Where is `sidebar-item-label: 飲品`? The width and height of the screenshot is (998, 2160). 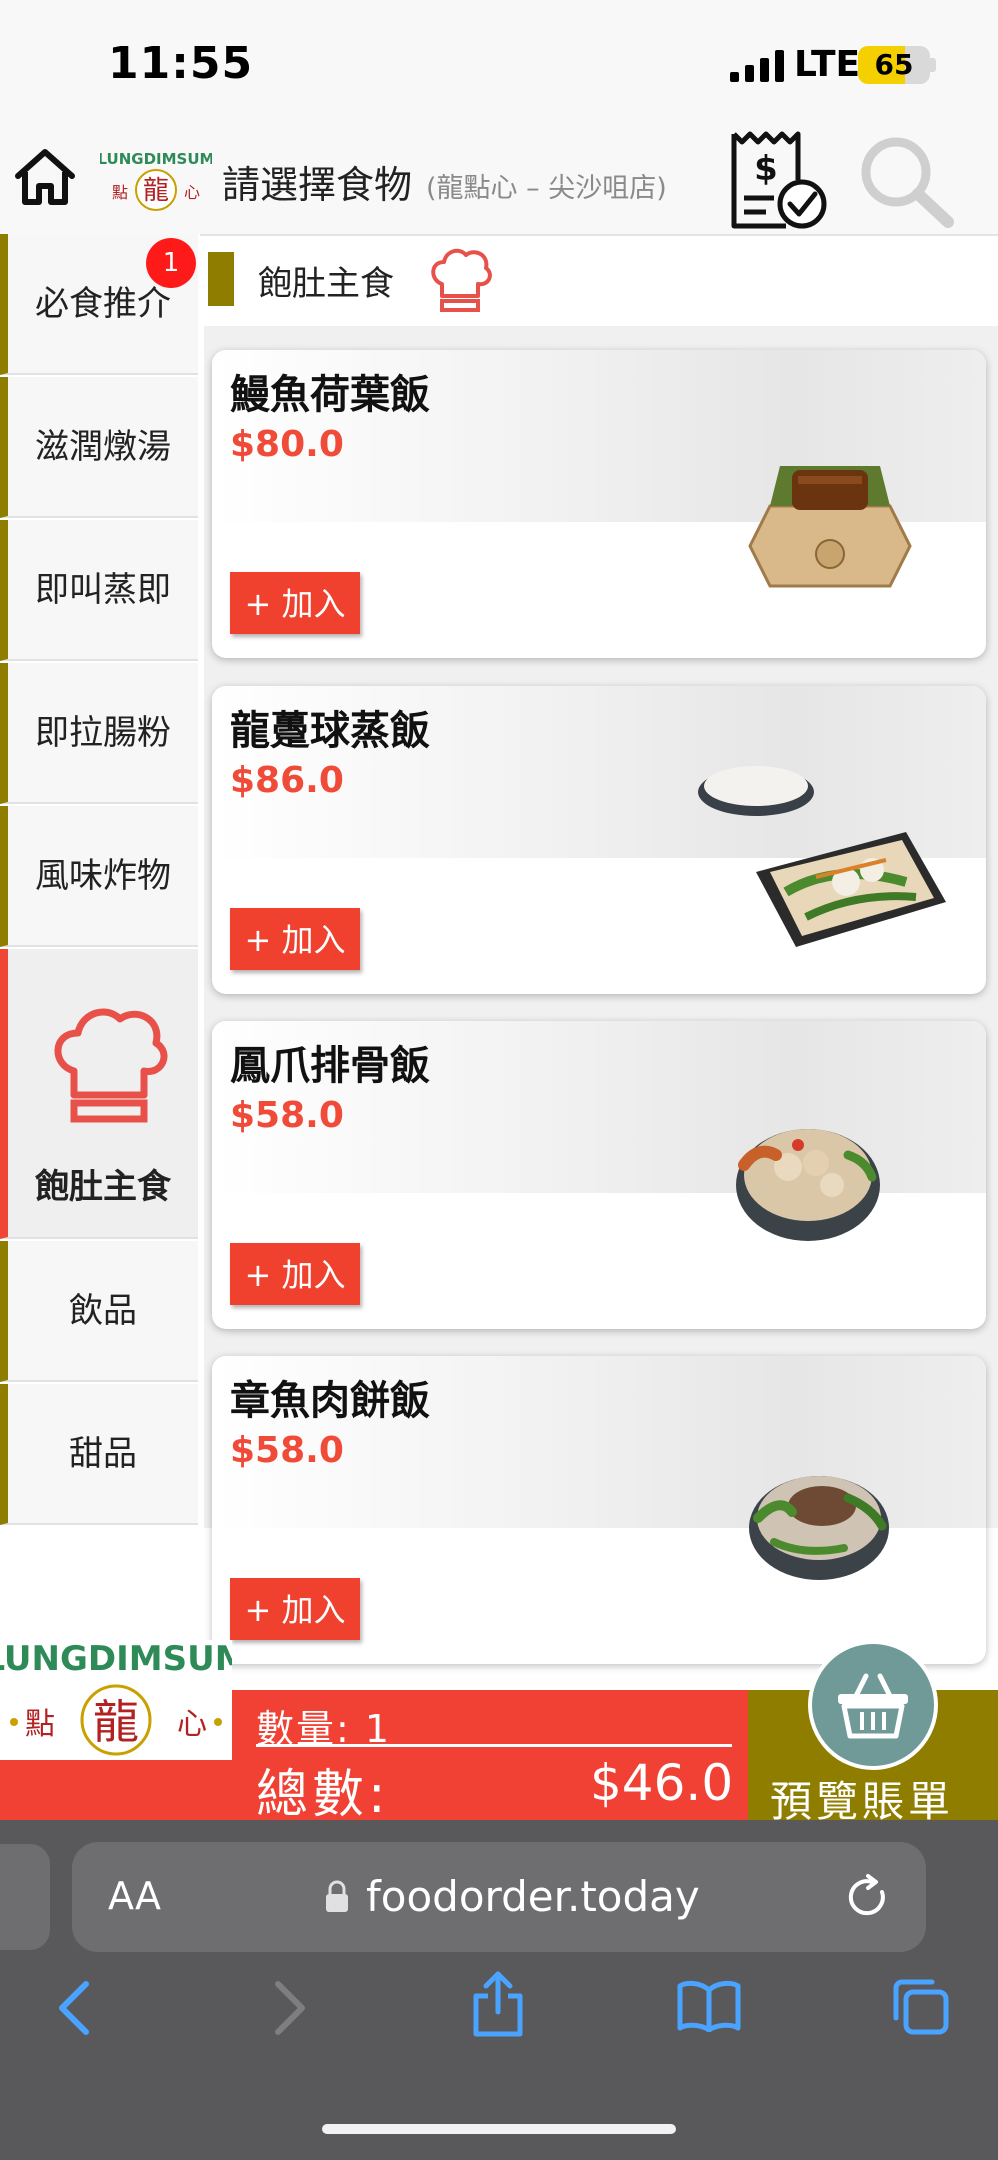 sidebar-item-label: 飲品 is located at coordinates (103, 1311).